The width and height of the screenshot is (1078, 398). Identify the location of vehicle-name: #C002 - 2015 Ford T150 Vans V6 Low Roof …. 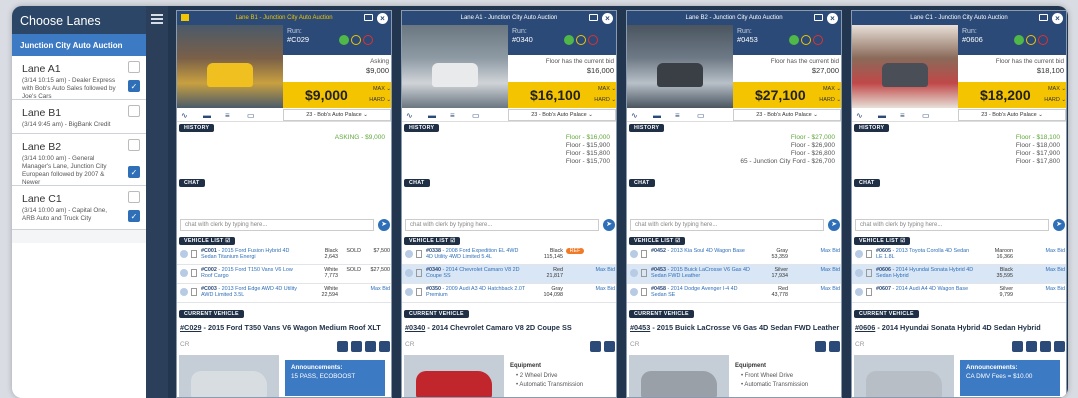
(251, 273).